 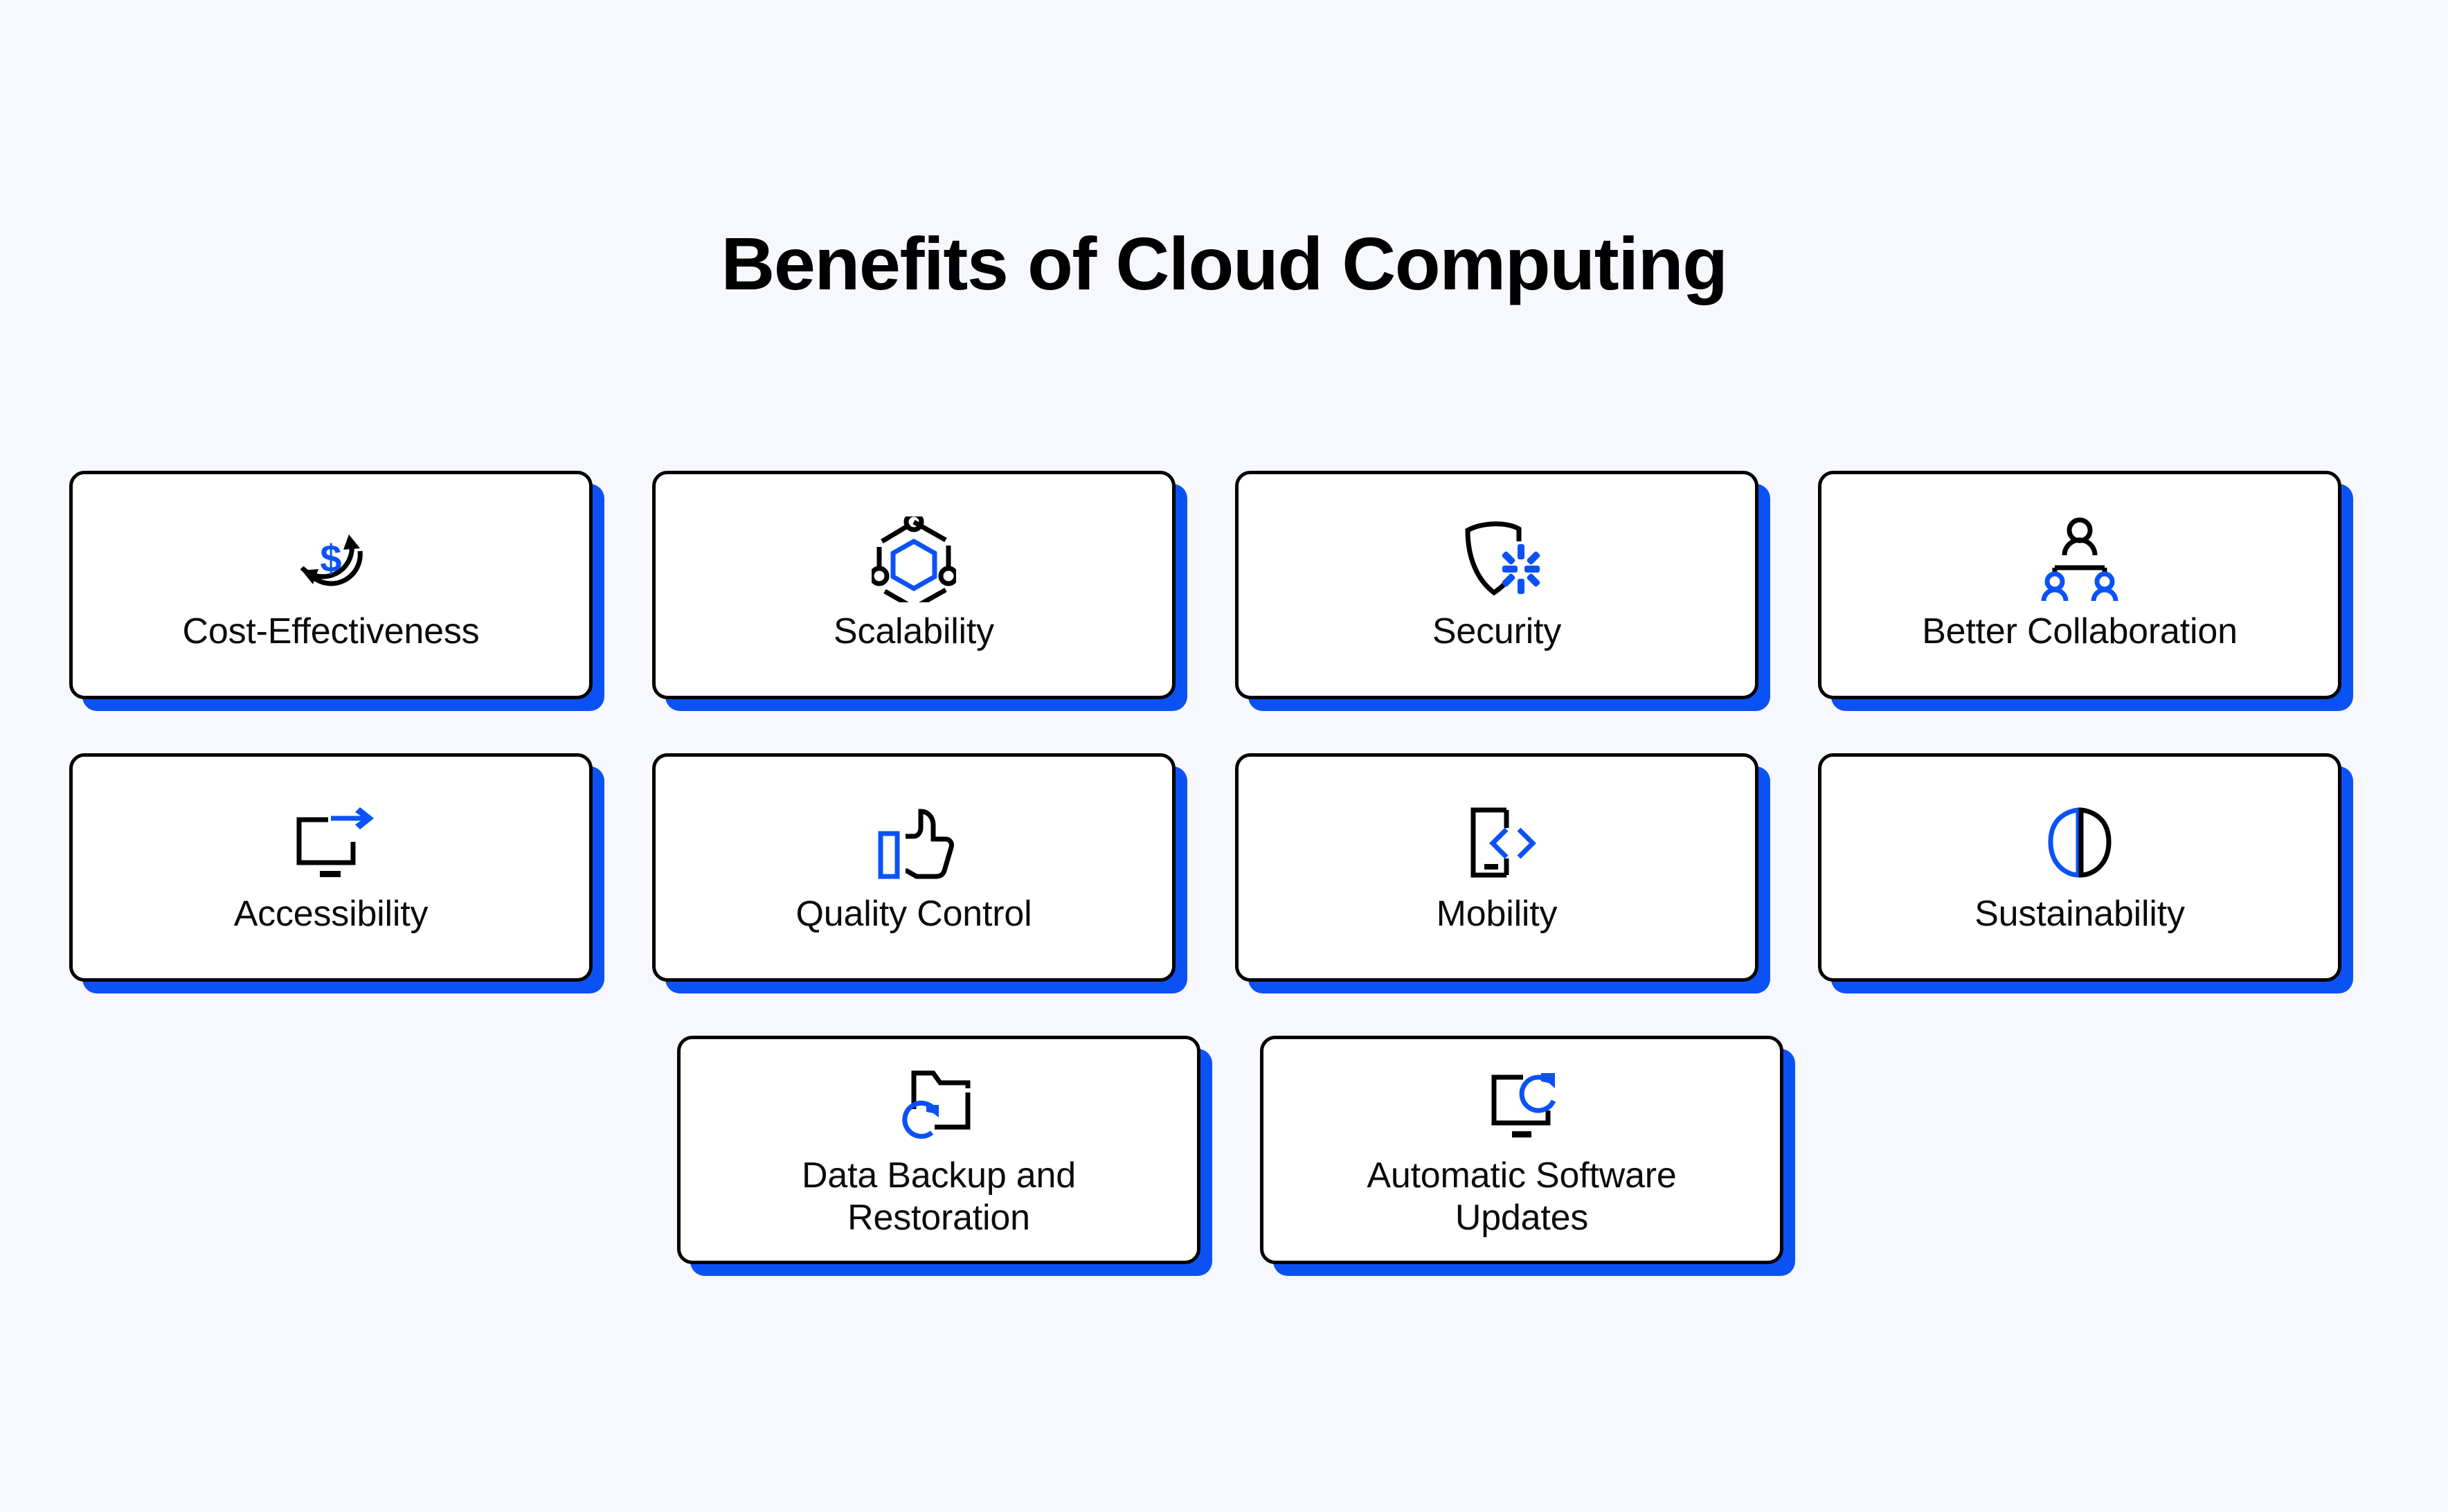 I want to click on org-chart-people-icon, so click(x=2080, y=559).